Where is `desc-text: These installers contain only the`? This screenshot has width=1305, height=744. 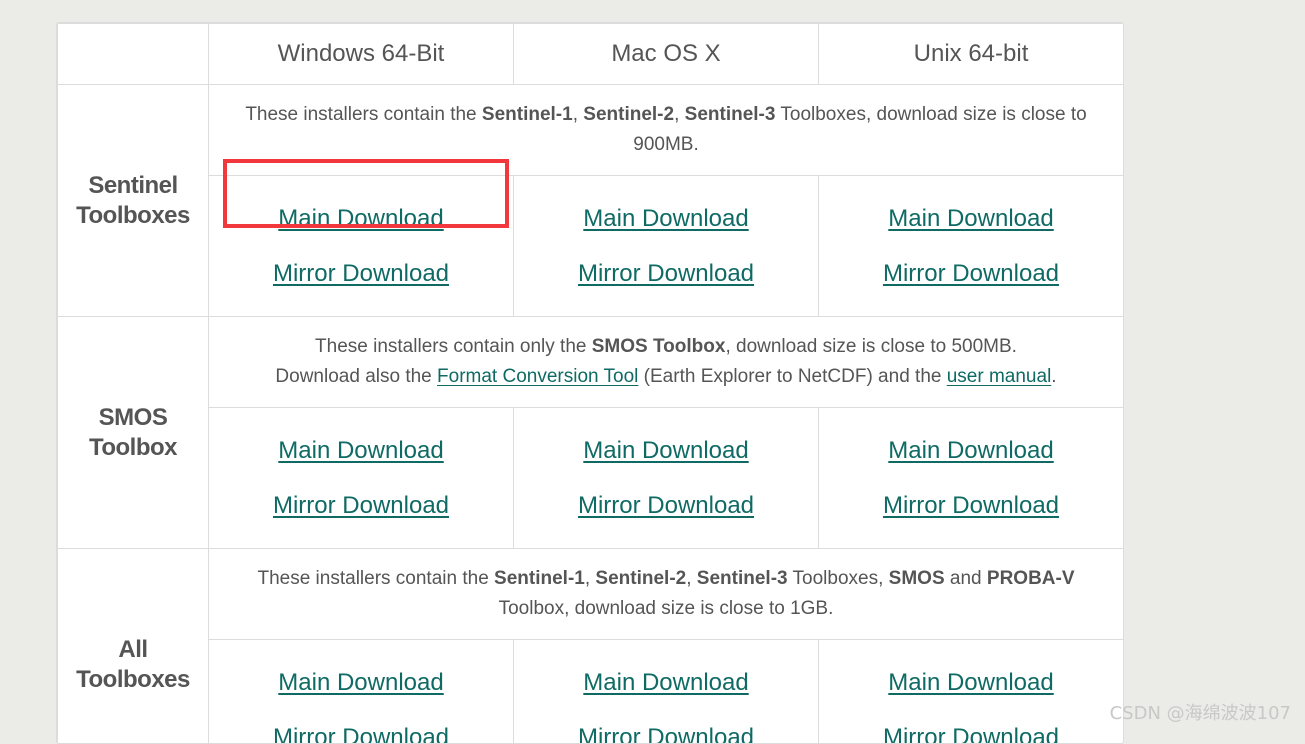 desc-text: These installers contain only the is located at coordinates (453, 346).